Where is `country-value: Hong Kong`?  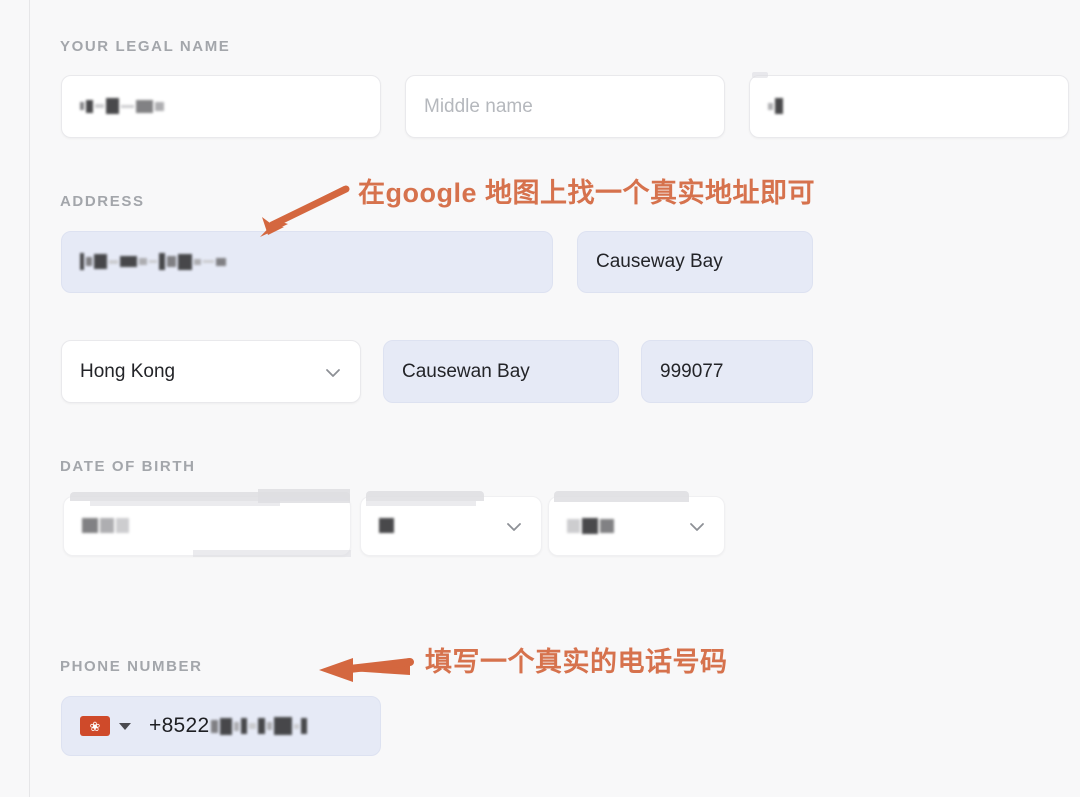
country-value: Hong Kong is located at coordinates (128, 371).